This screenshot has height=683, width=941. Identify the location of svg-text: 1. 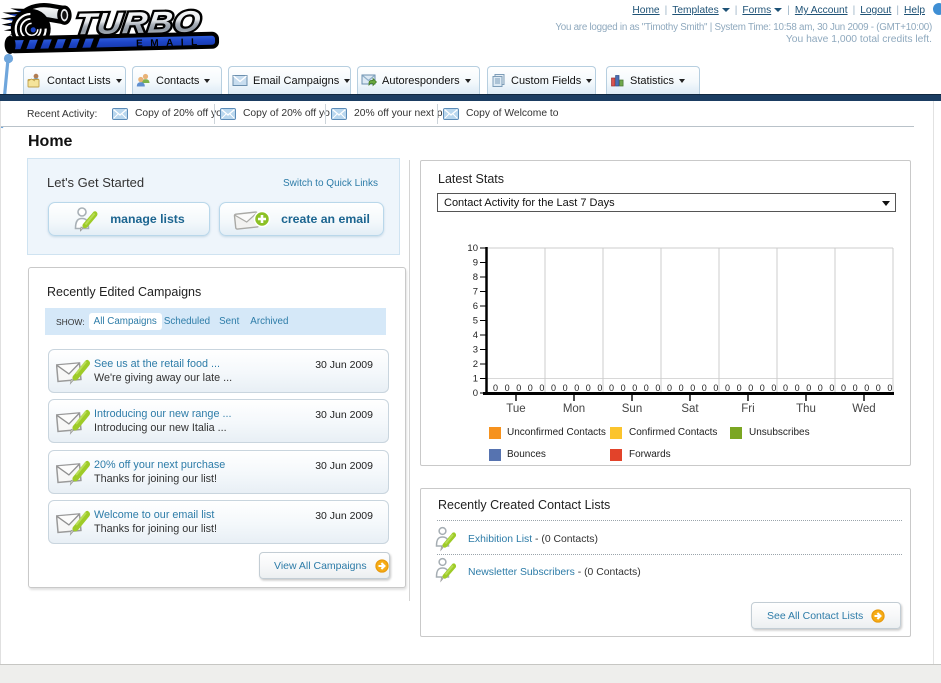
(475, 379).